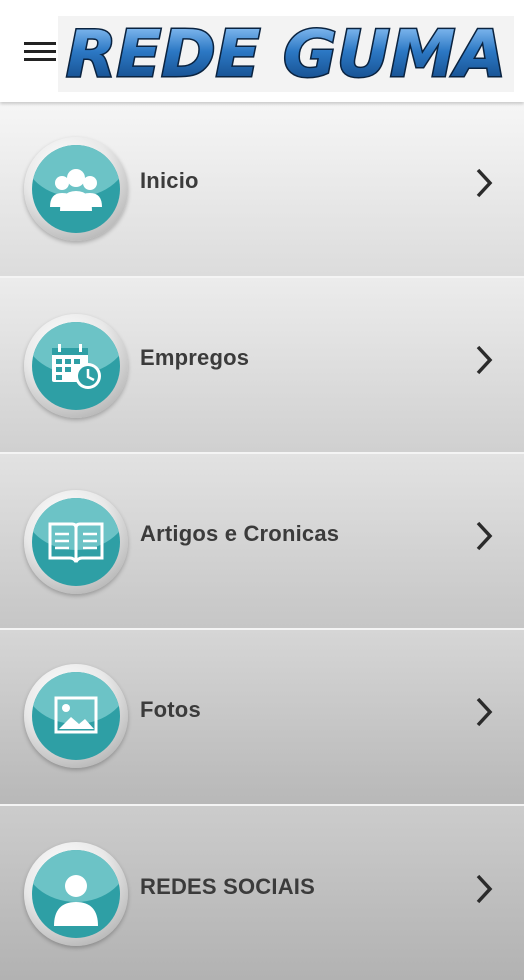 The height and width of the screenshot is (980, 524). I want to click on users-group-icon, so click(76, 190).